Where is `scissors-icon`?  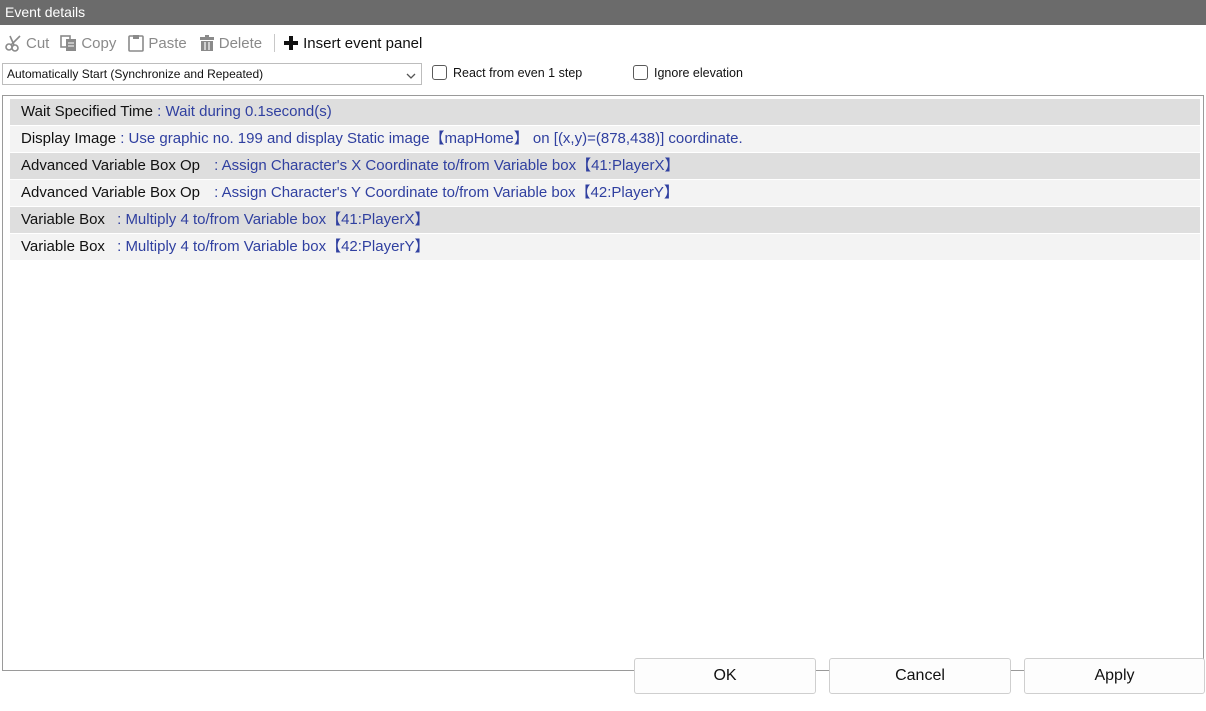
scissors-icon is located at coordinates (14, 43).